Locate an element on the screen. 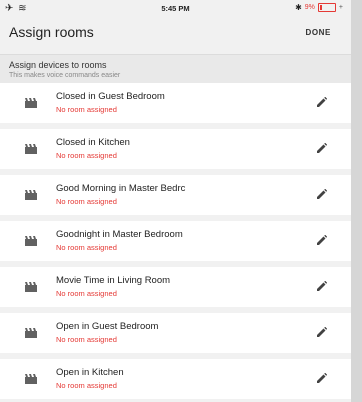 The image size is (362, 402). device-name: Open in Guest Bedroom is located at coordinates (107, 326).